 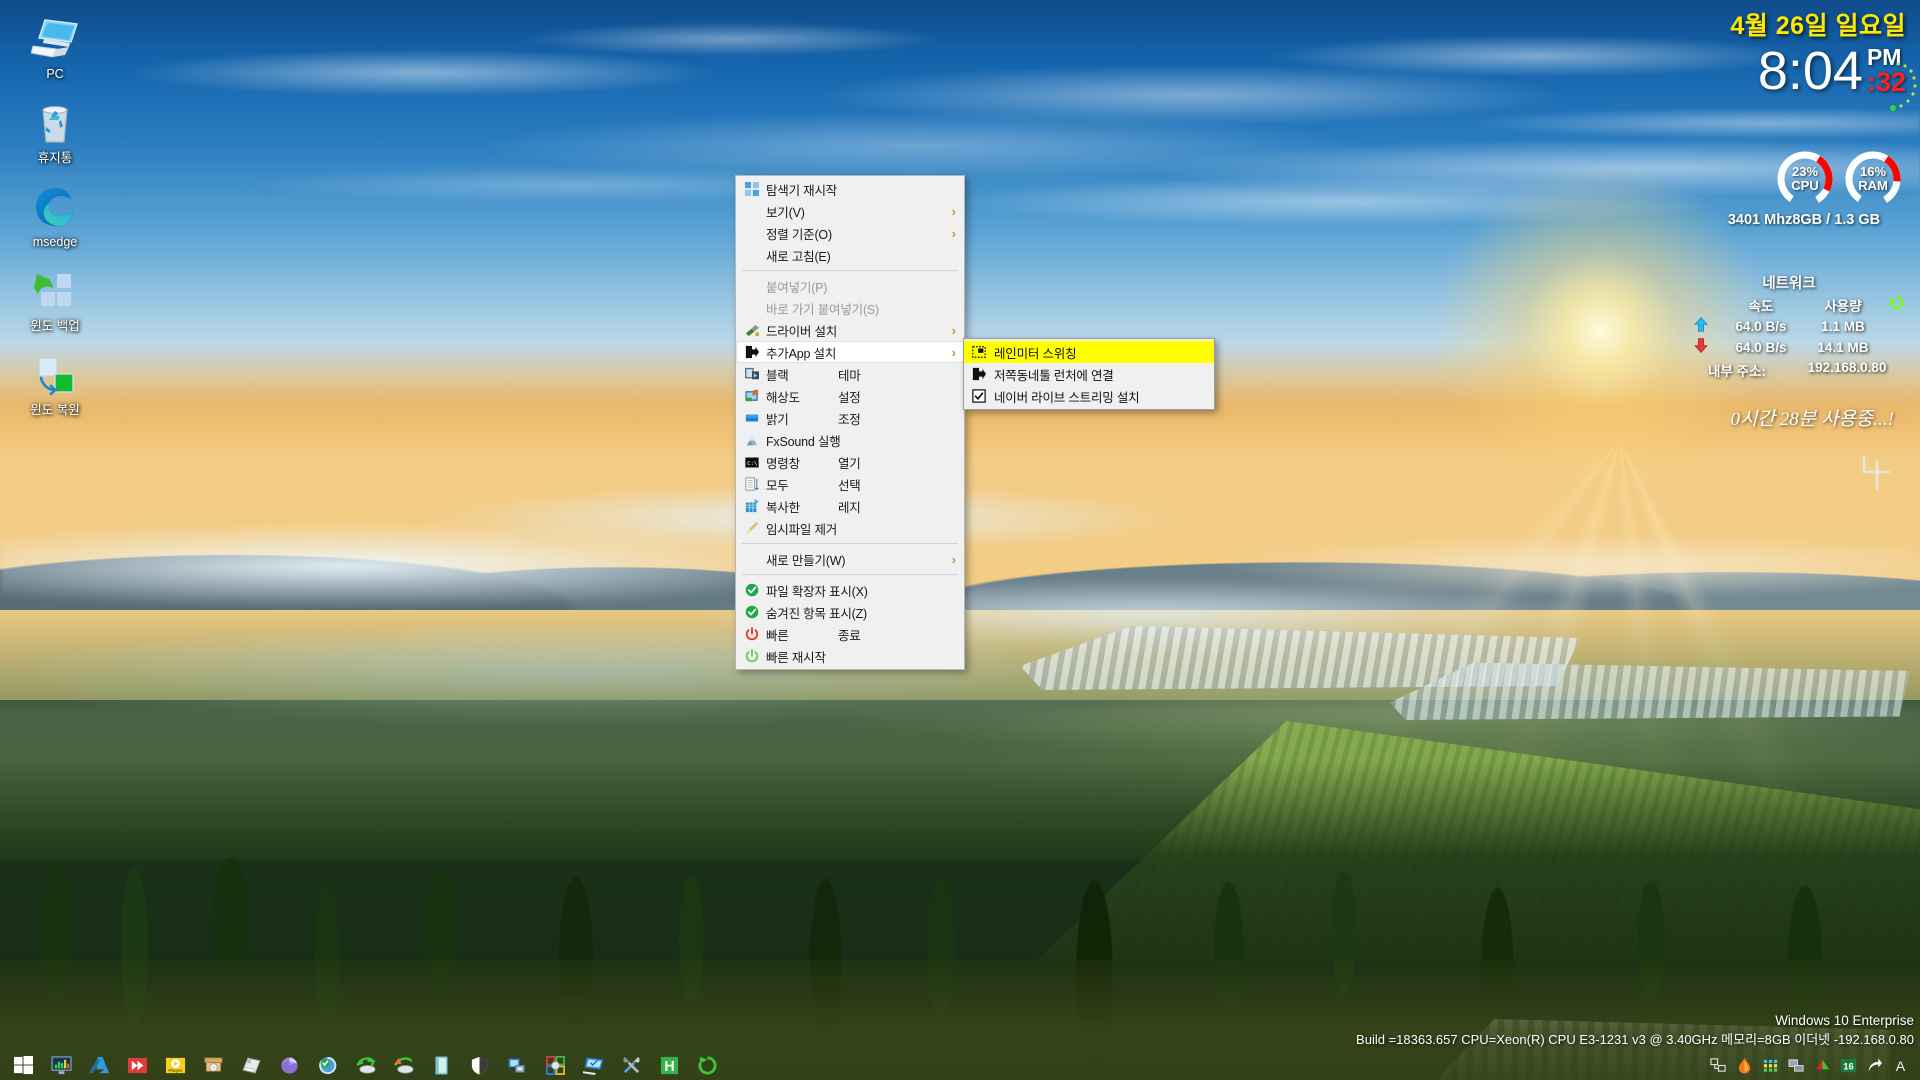 I want to click on tray-red-green-triangle, so click(x=1822, y=1065).